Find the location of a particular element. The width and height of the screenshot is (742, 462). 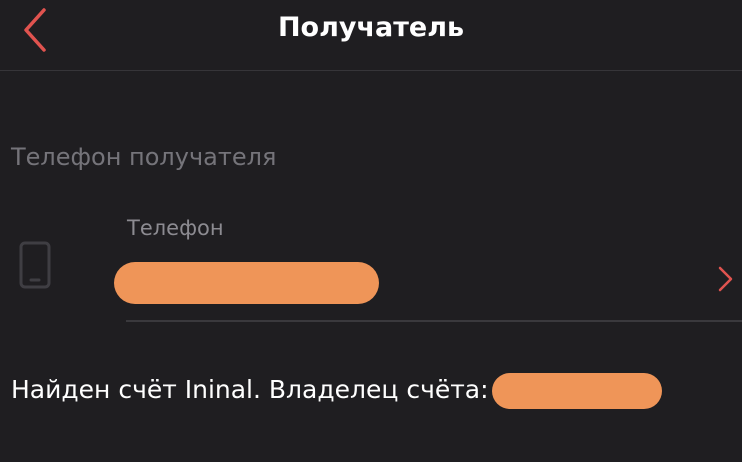

phone-value-redacted is located at coordinates (246, 283).